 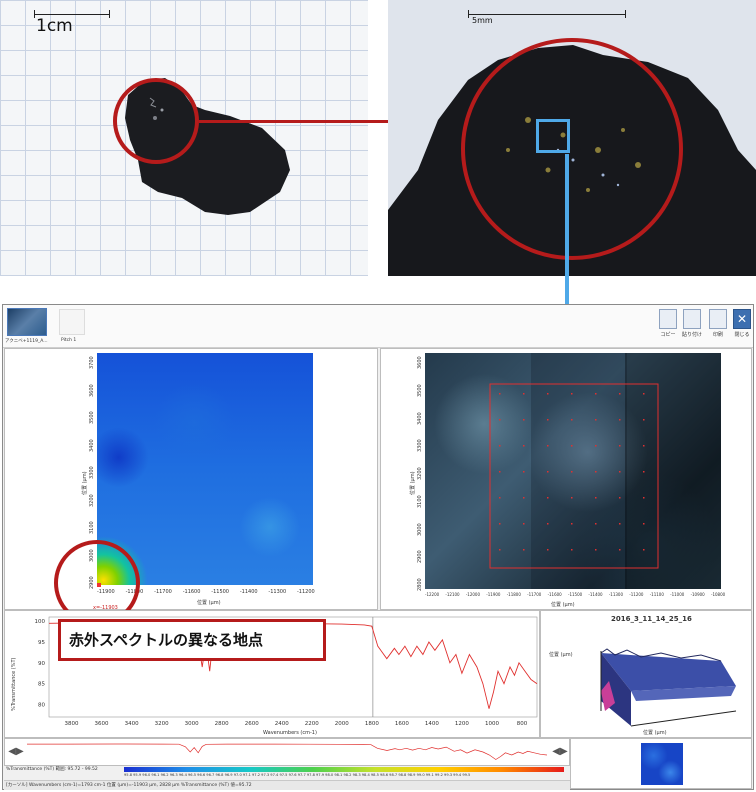 What do you see at coordinates (92, 527) in the screenshot?
I see `heatmap-y-tick: 3100` at bounding box center [92, 527].